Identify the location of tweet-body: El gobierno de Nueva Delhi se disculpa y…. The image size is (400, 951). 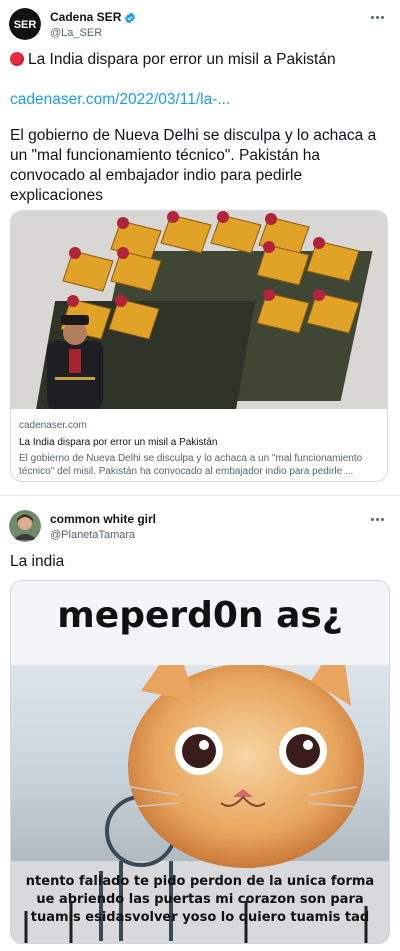
(193, 165).